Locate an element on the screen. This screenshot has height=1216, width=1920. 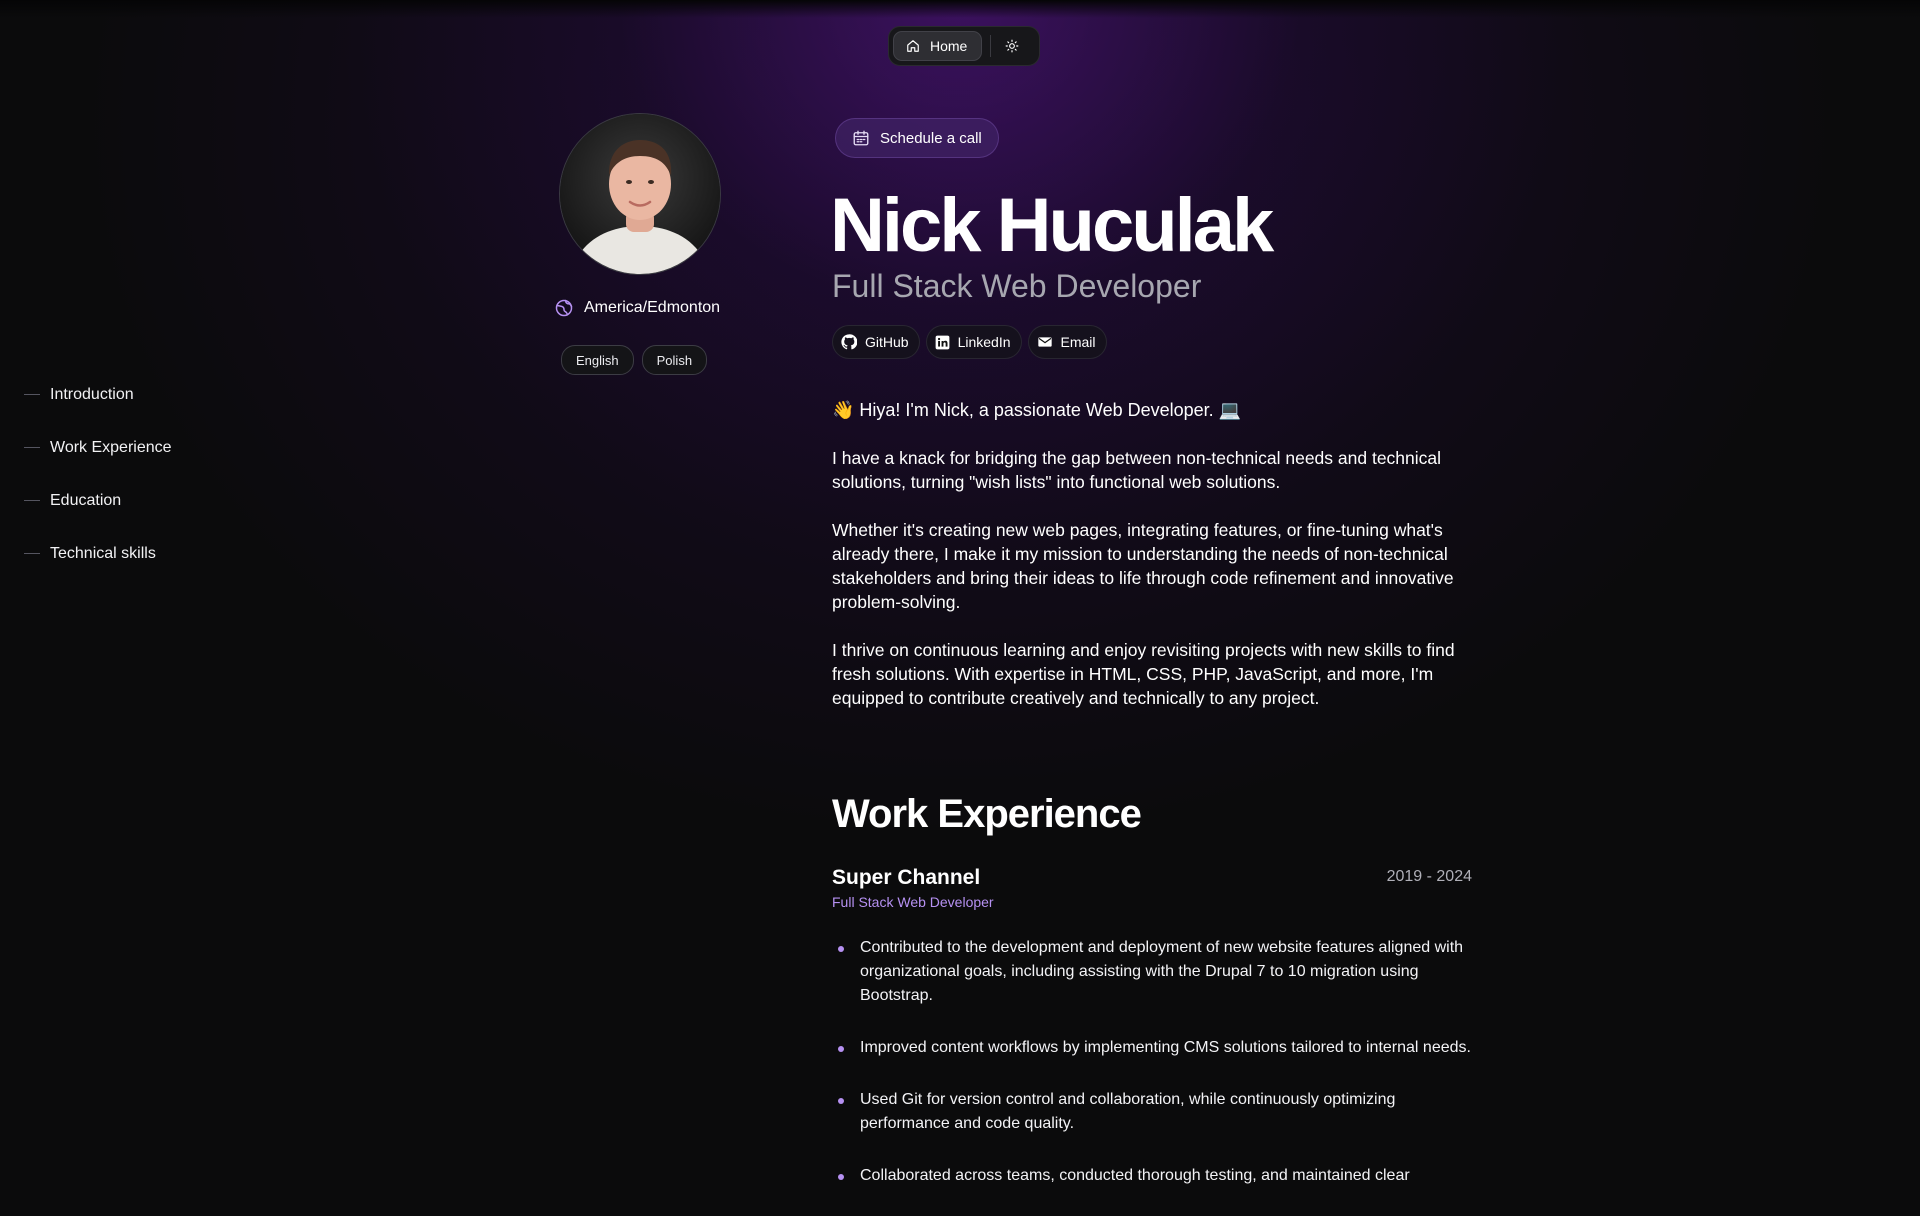
nav-divider is located at coordinates (991, 46).